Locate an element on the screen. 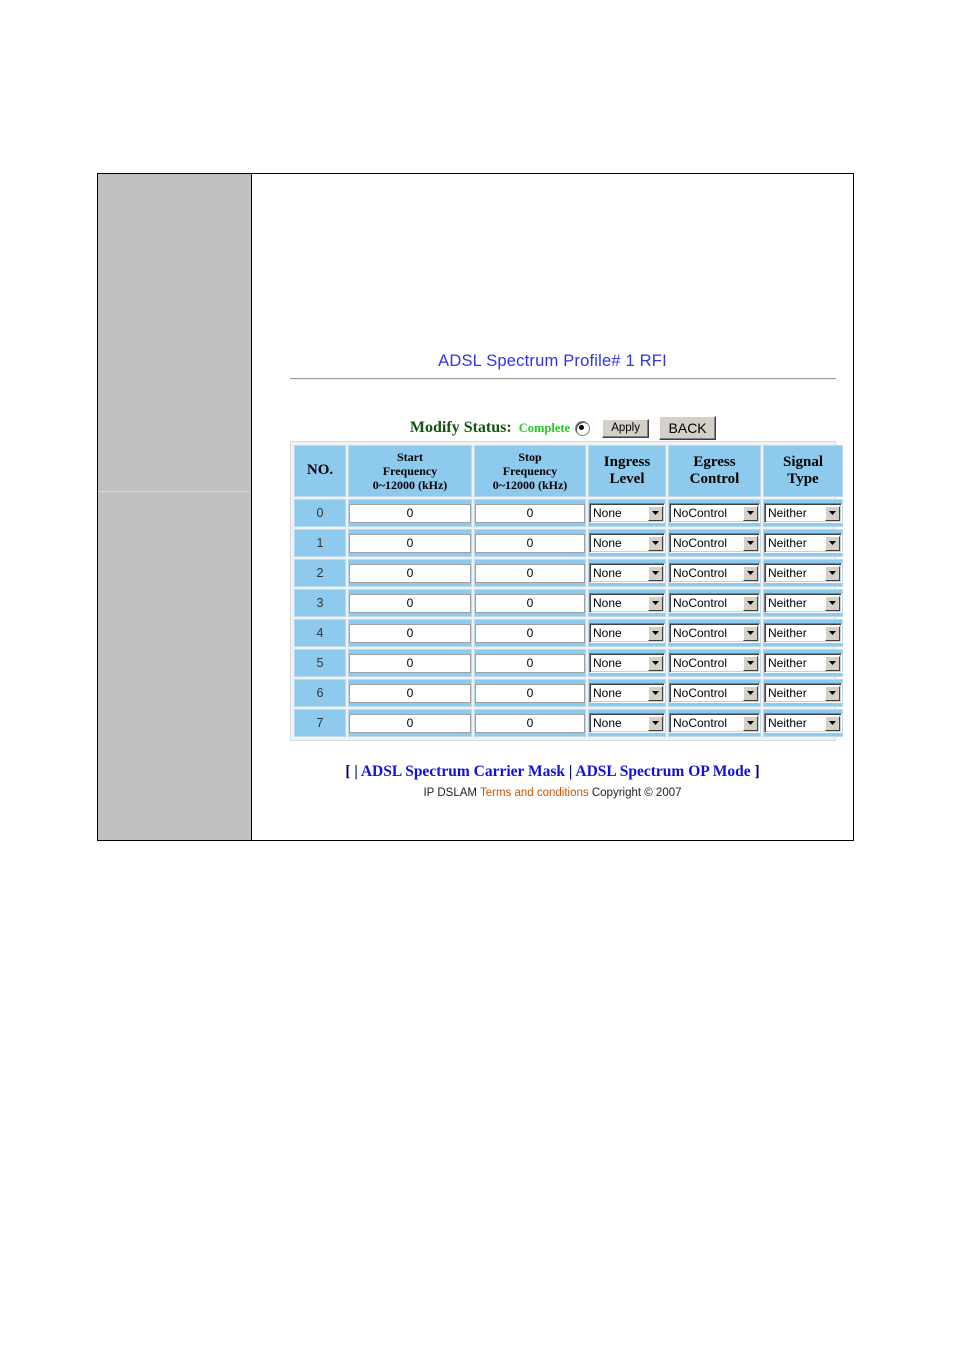  row-index-label: 1 is located at coordinates (320, 543).